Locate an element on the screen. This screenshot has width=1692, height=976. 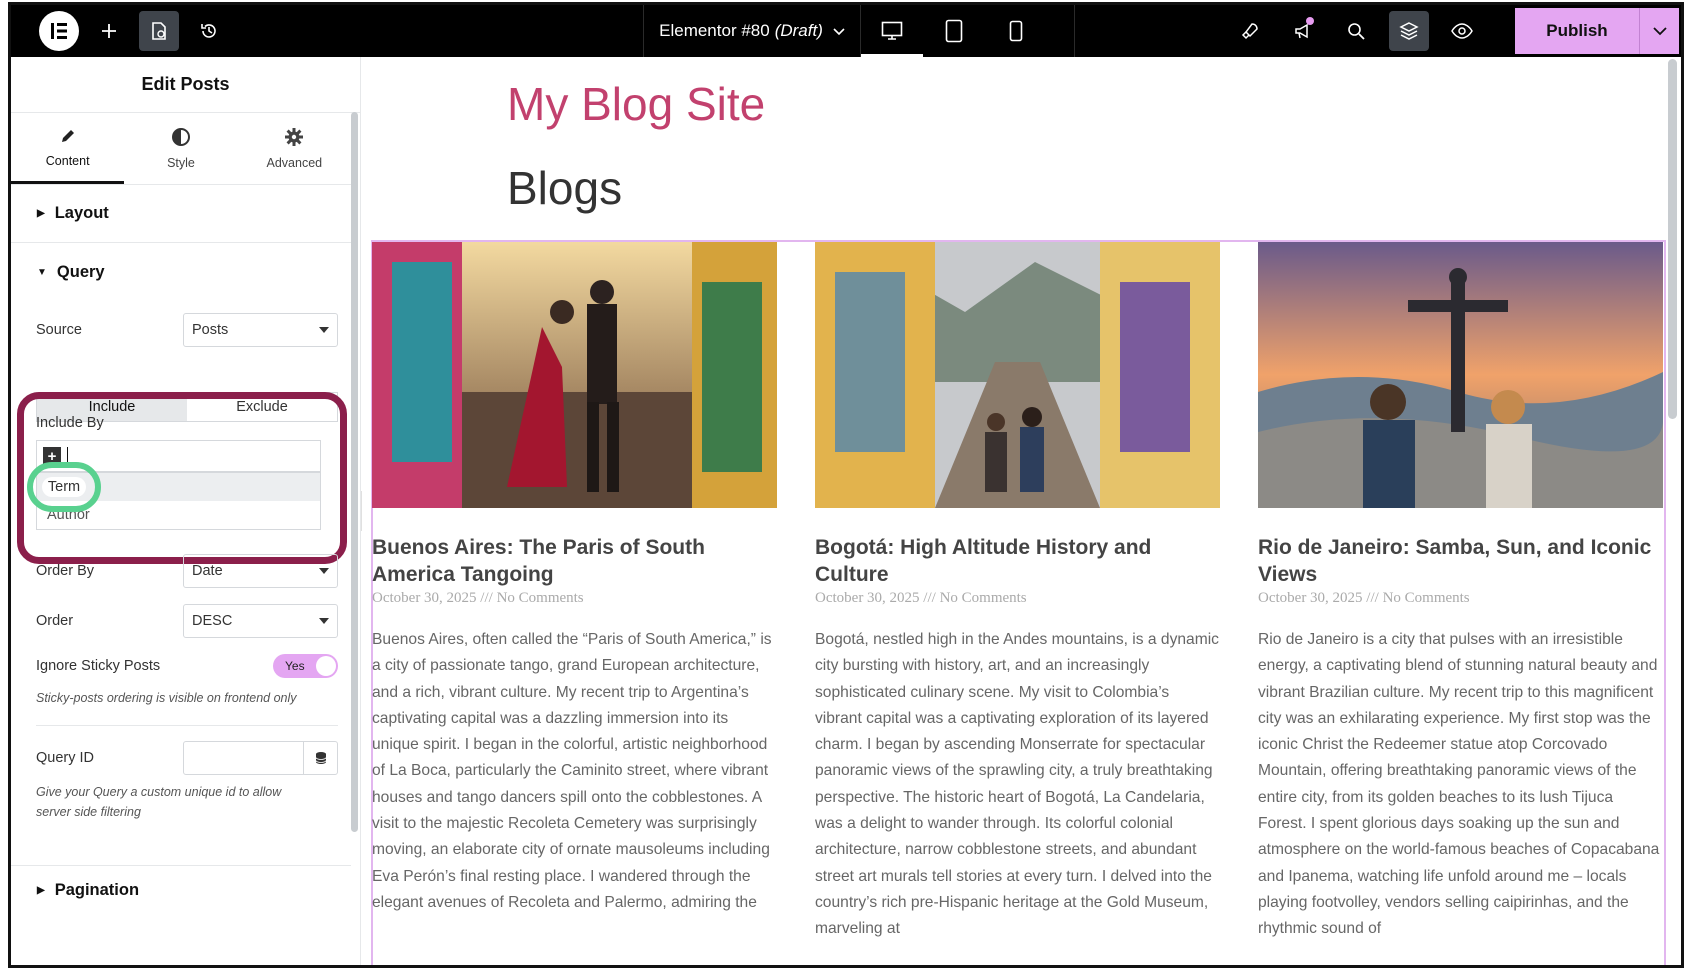
device-switcher is located at coordinates (968, 31).